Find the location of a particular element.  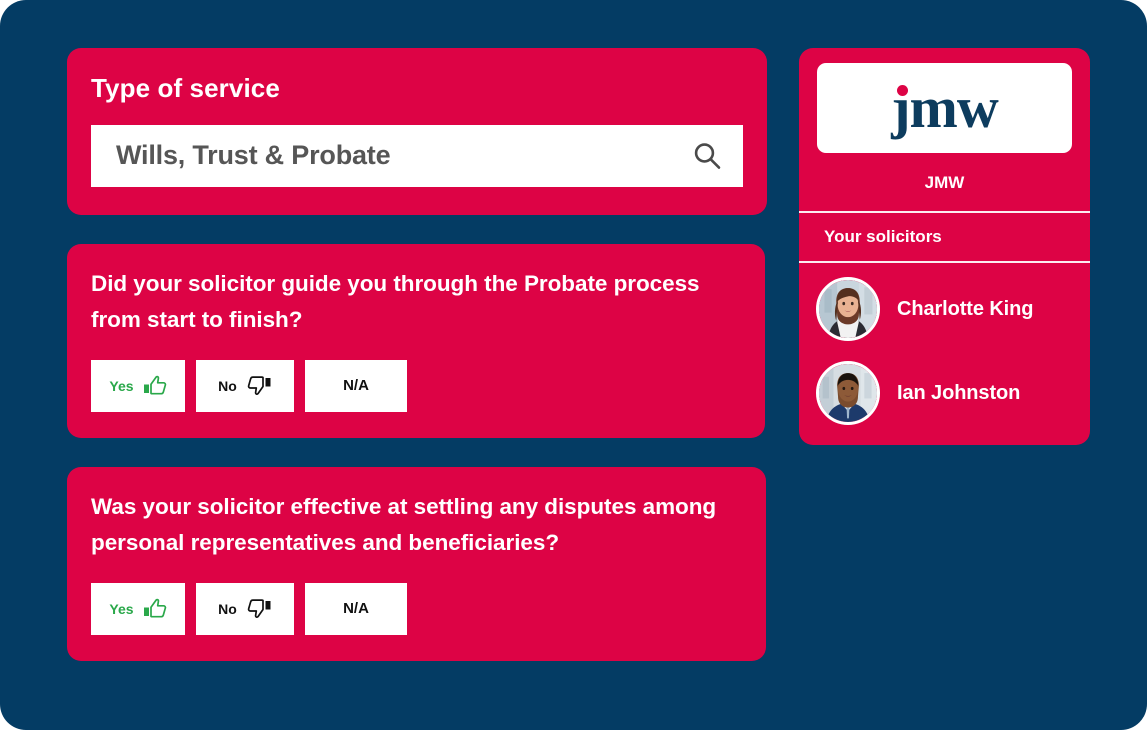

service-search-field: Wills, Trust & Probate is located at coordinates (417, 155).